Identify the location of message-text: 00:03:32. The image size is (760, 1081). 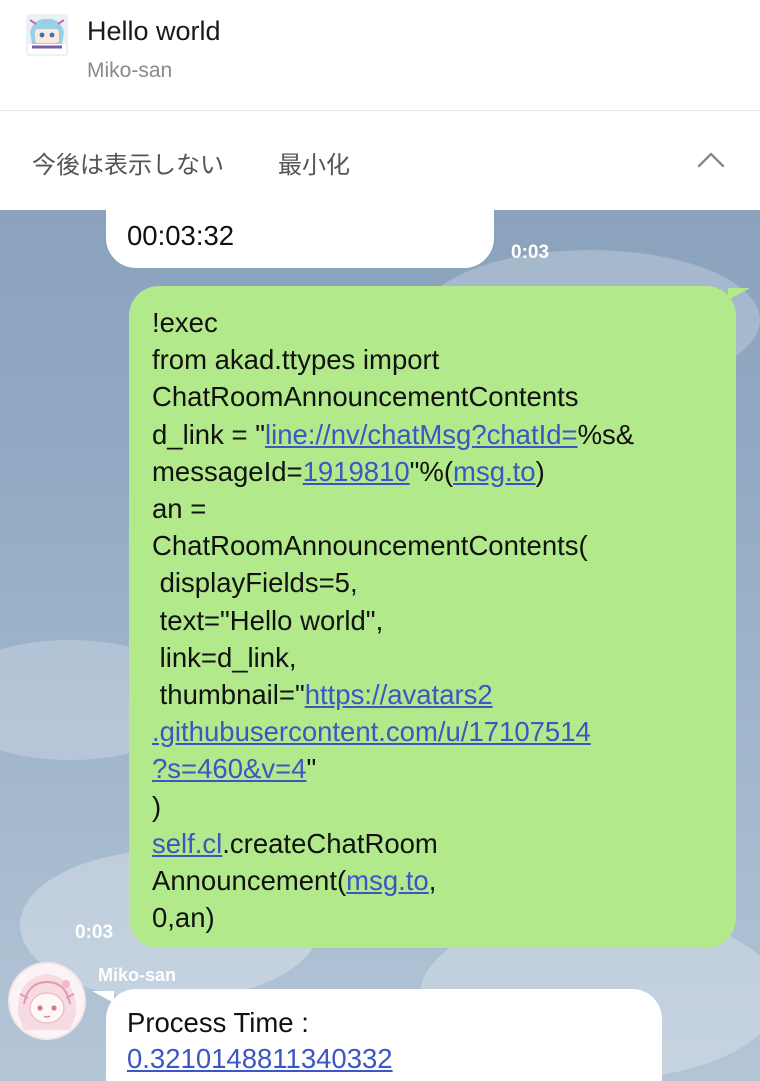
(181, 235).